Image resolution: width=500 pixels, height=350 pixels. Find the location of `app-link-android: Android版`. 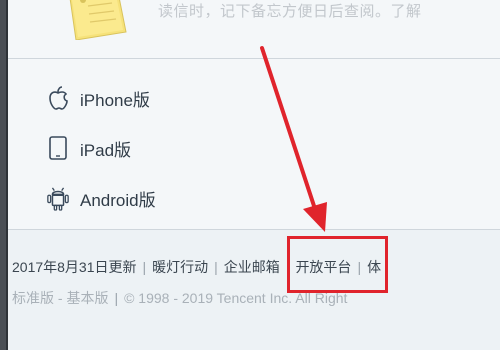

app-link-android: Android版 is located at coordinates (101, 198).